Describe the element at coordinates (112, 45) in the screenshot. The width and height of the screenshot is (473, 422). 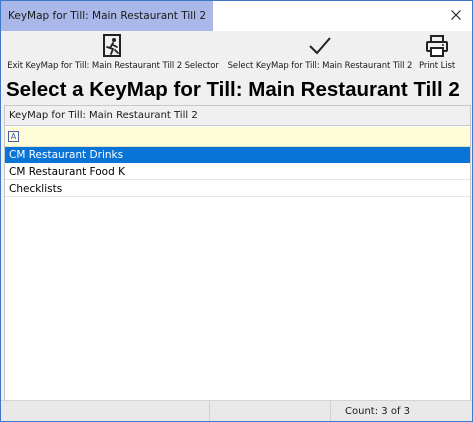
I see `exit-door-runner-icon` at that location.